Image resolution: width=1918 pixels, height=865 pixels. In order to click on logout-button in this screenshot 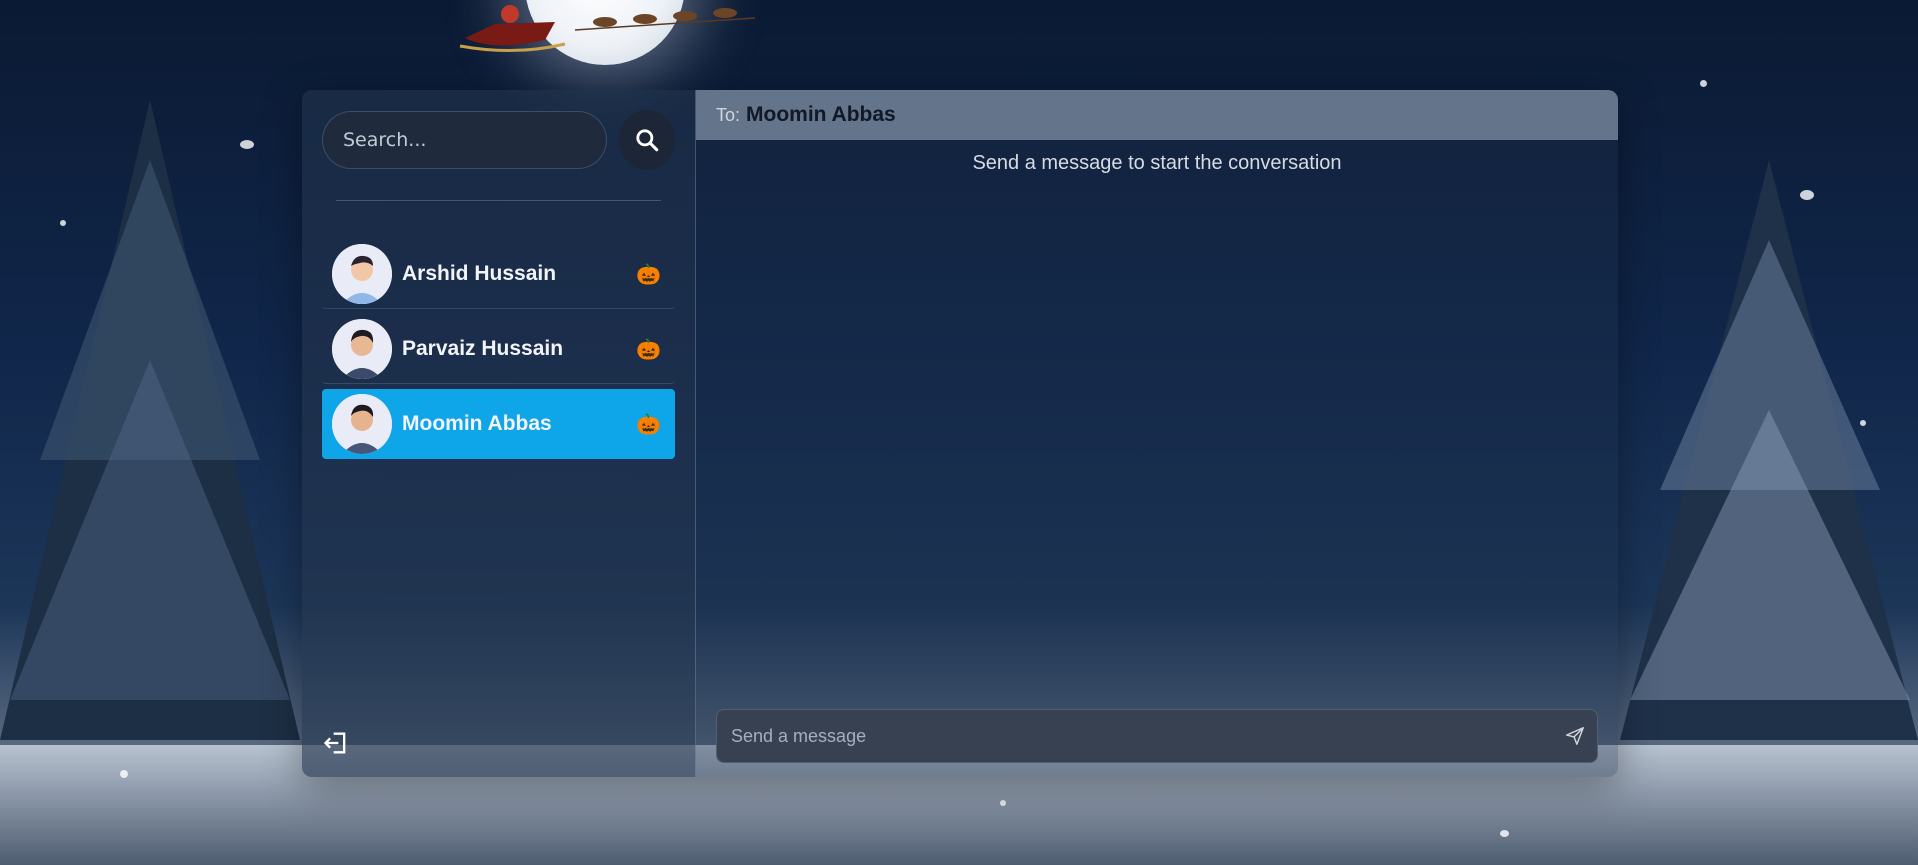, I will do `click(336, 743)`.